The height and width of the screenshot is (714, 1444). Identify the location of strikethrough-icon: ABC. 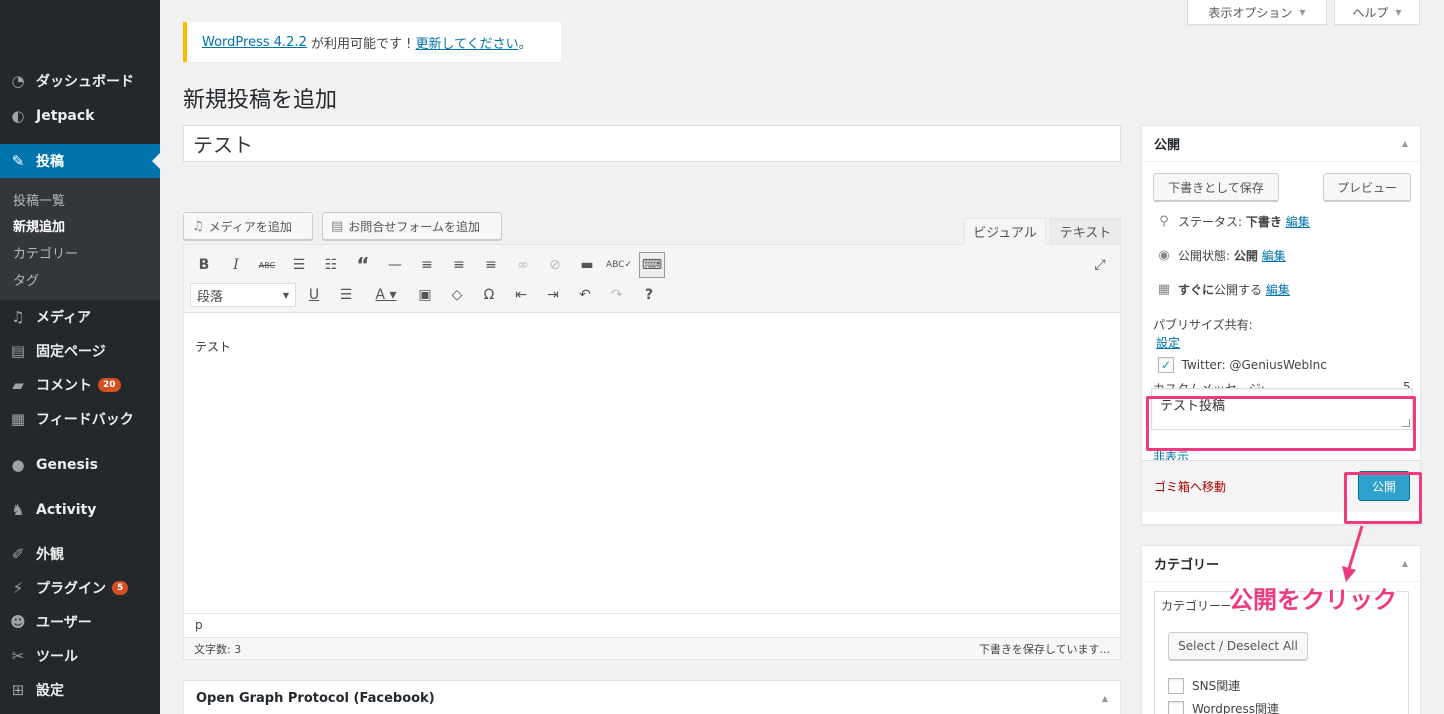
(267, 265).